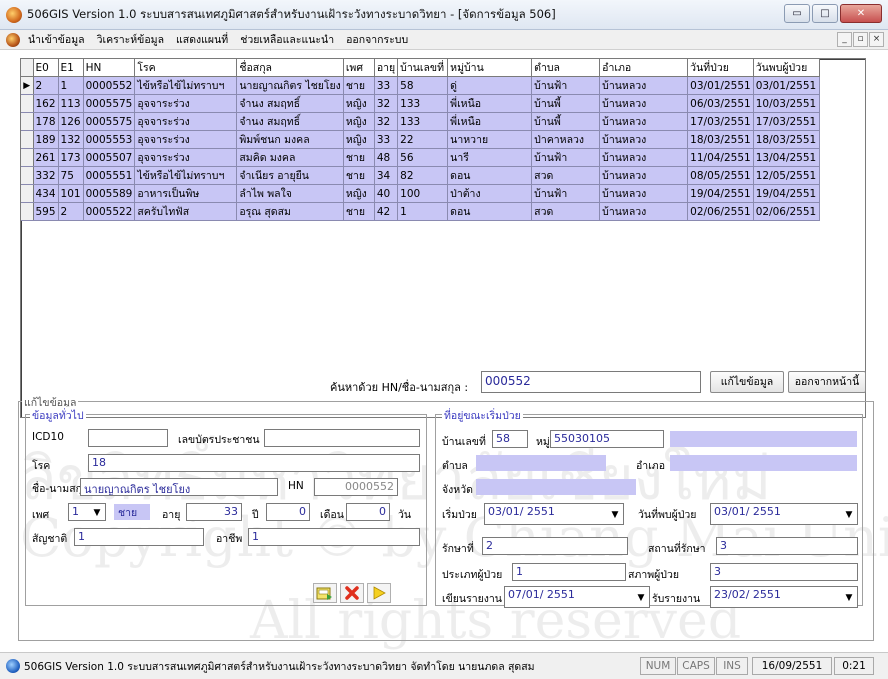  What do you see at coordinates (423, 139) in the screenshot?
I see `table-cell: 22` at bounding box center [423, 139].